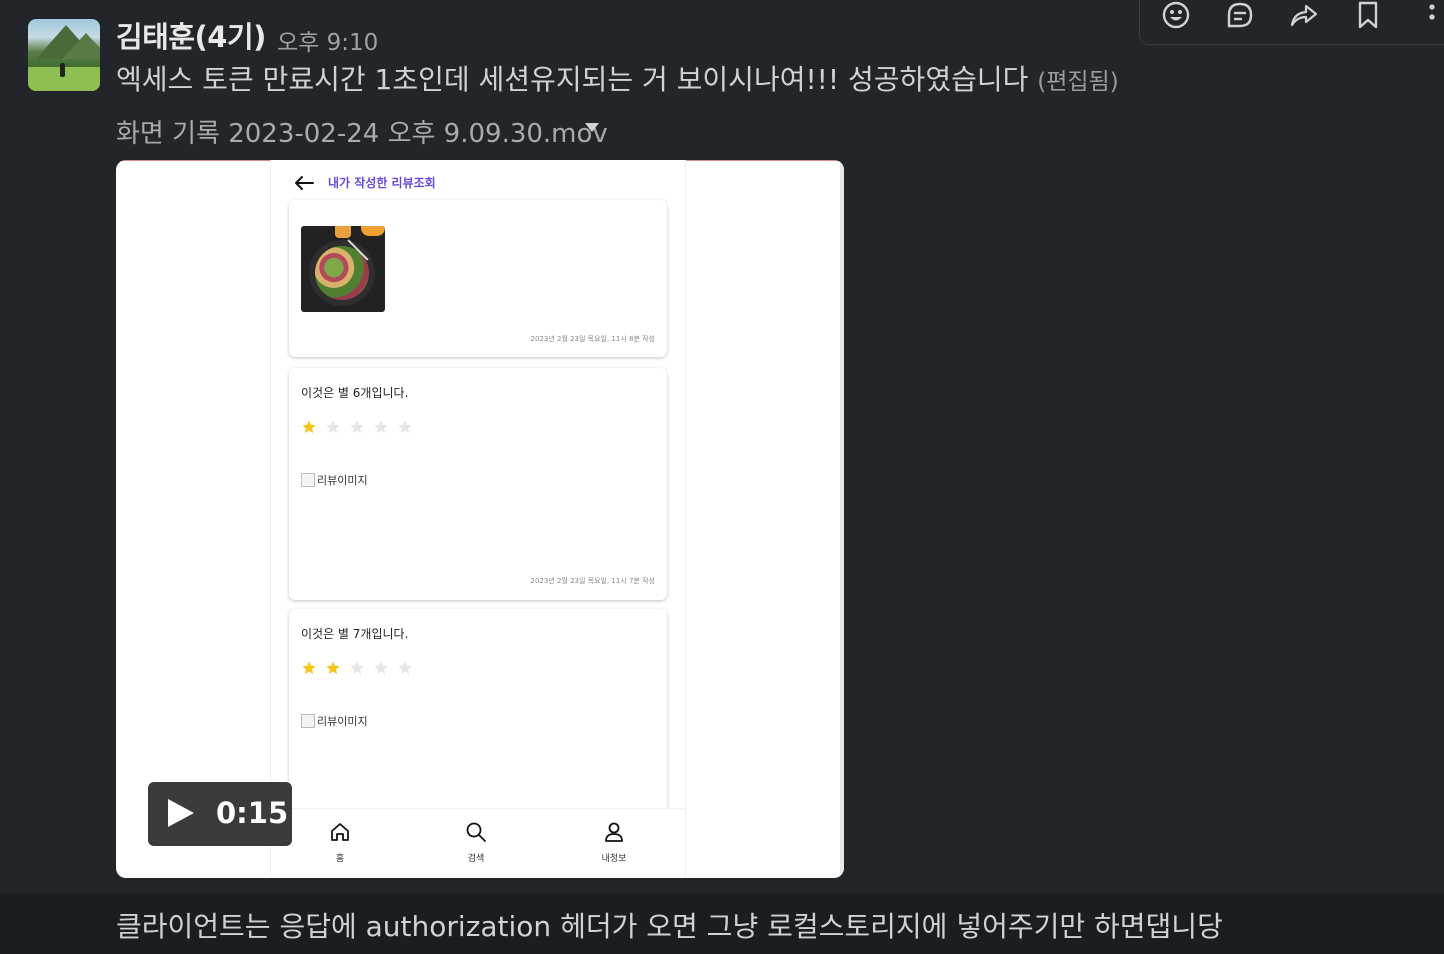  Describe the element at coordinates (304, 183) in the screenshot. I see `back-arrow-icon` at that location.